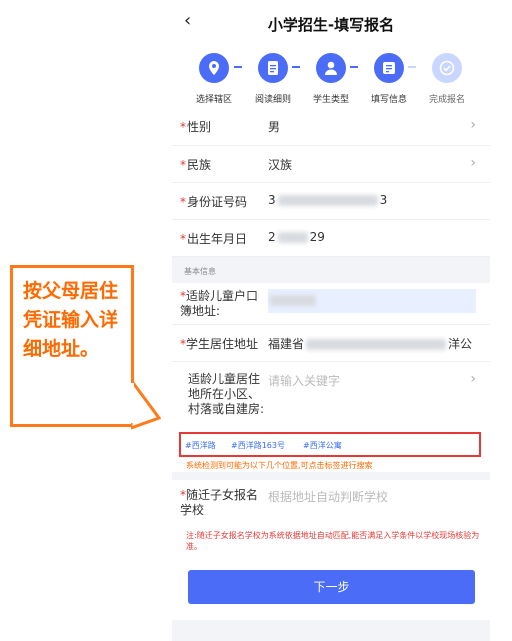  I want to click on suggestion-highlight-box: #西洋路 #西洋路163号 #西洋公寓, so click(330, 444).